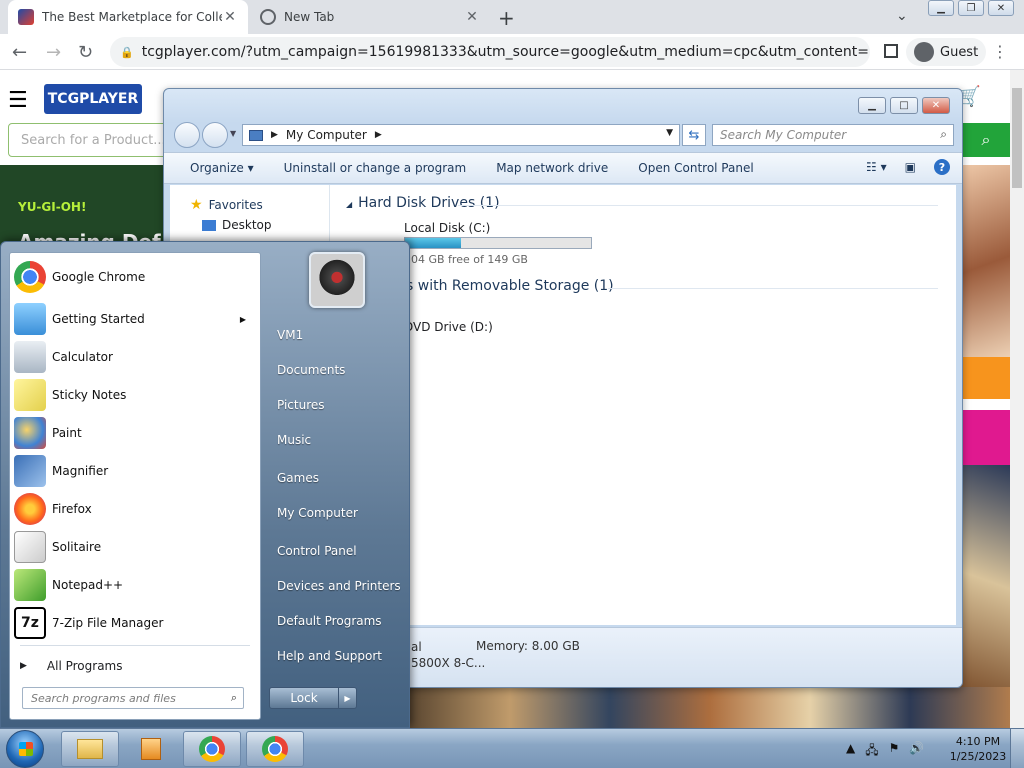 The image size is (1024, 768). Describe the element at coordinates (222, 168) in the screenshot. I see `organize-button: Organize ▾` at that location.